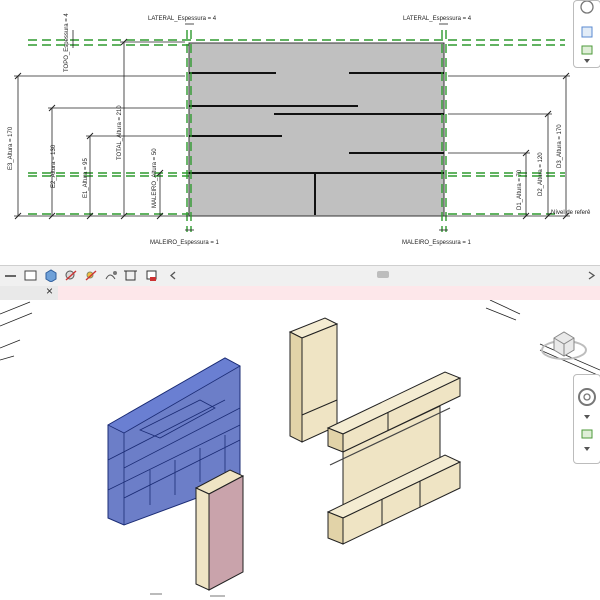 This screenshot has width=600, height=600. I want to click on tv-unit-model, so click(394, 458).